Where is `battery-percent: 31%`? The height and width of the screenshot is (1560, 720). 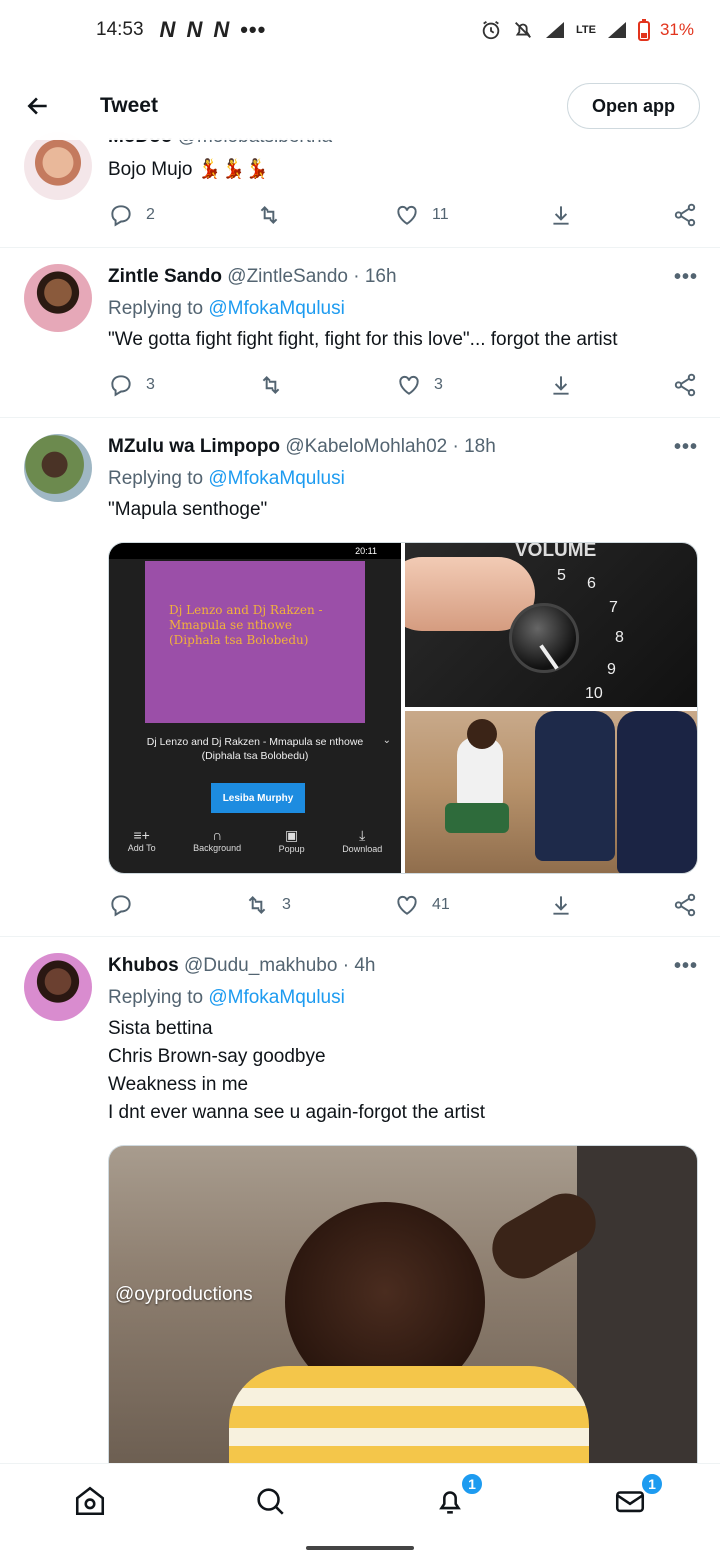 battery-percent: 31% is located at coordinates (676, 29).